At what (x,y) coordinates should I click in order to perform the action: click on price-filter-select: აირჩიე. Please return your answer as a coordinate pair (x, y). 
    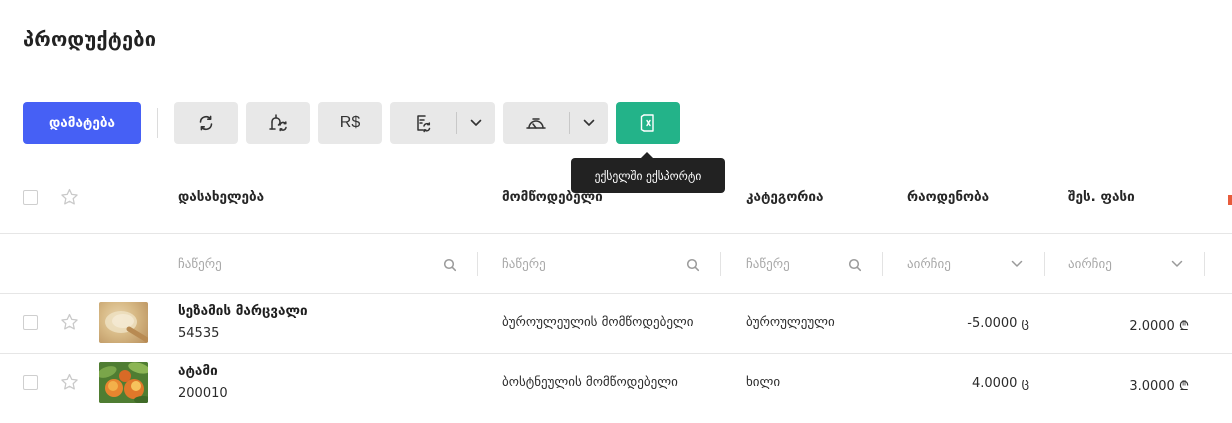
    Looking at the image, I should click on (1128, 264).